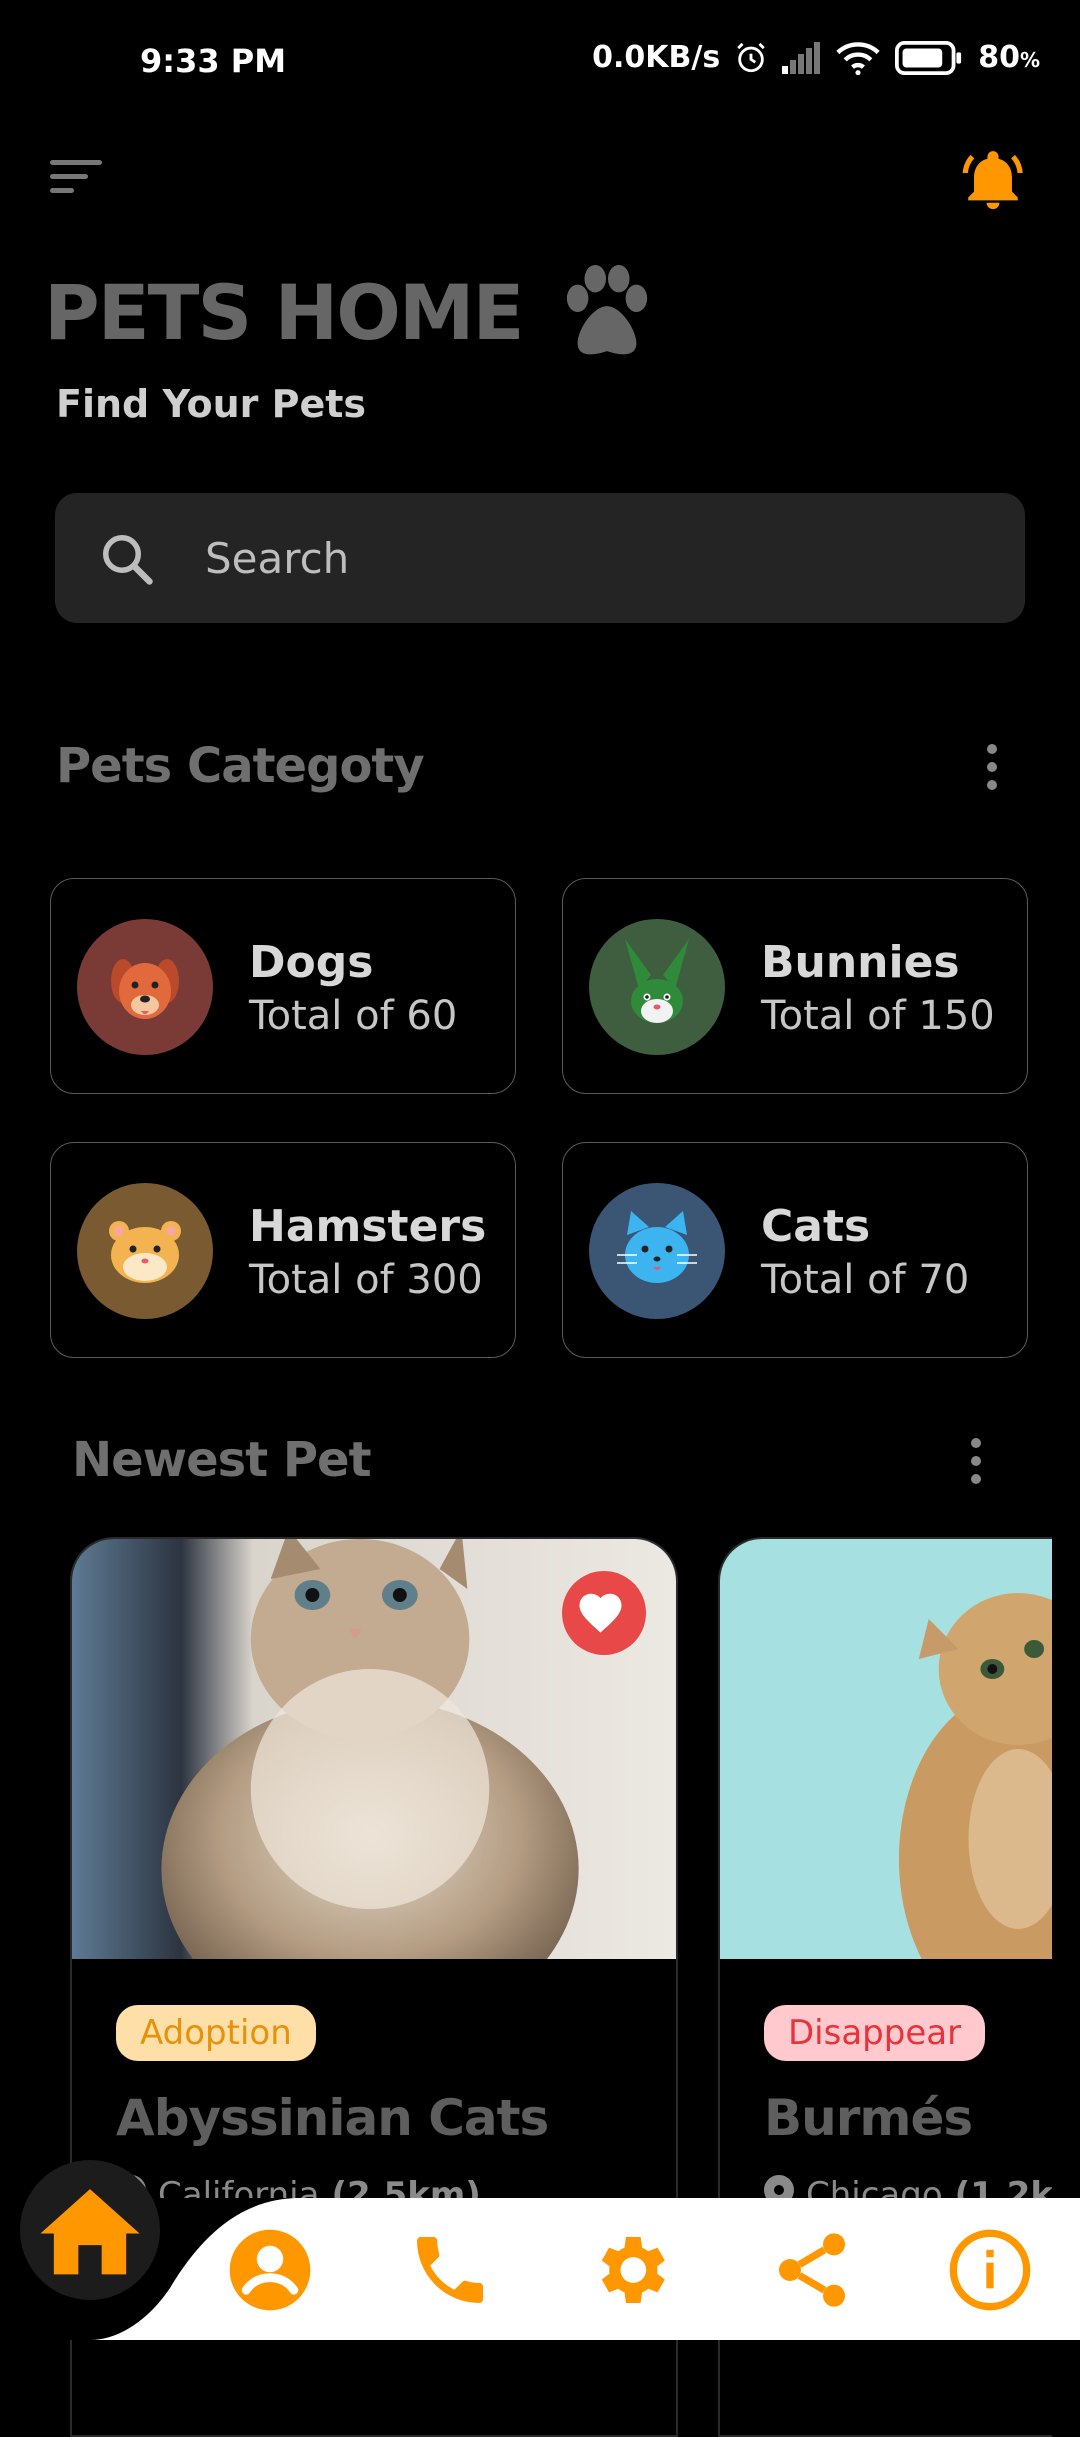 This screenshot has height=2437, width=1080. I want to click on pet-photo-cat, so click(886, 1749).